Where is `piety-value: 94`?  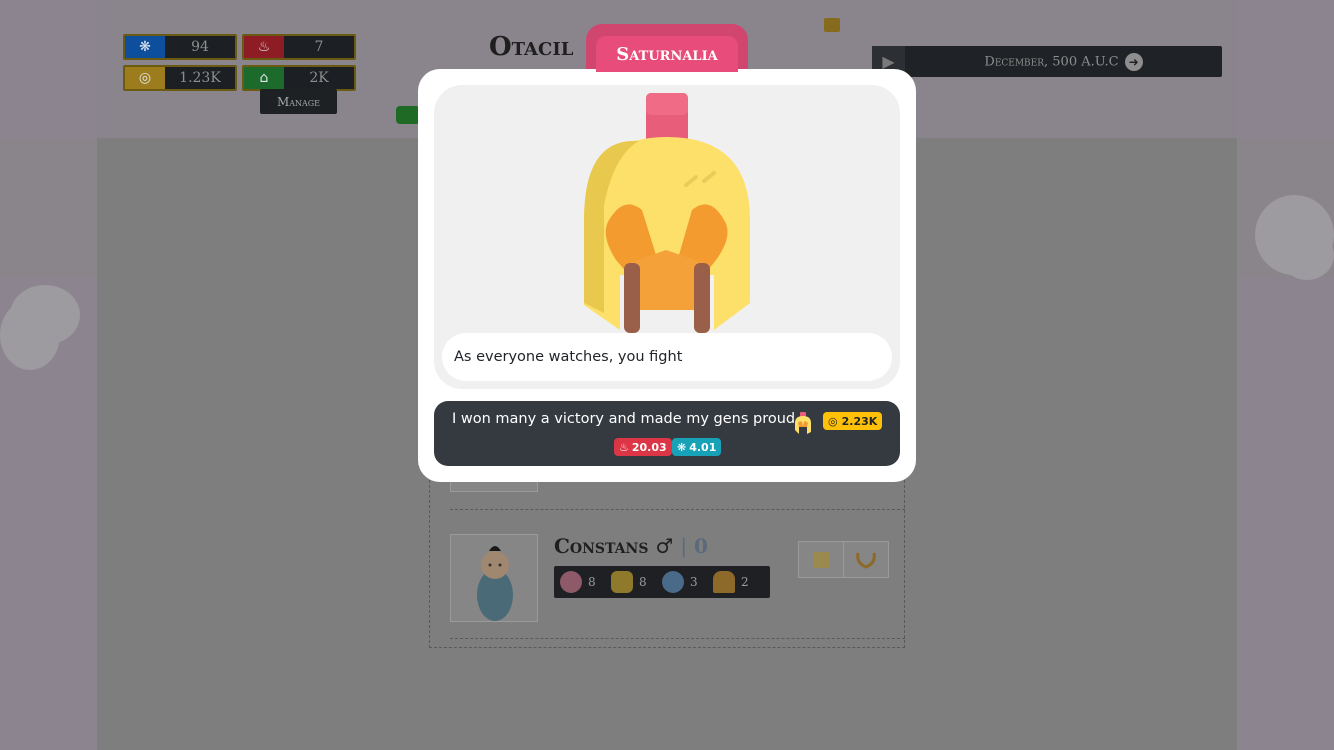 piety-value: 94 is located at coordinates (200, 47).